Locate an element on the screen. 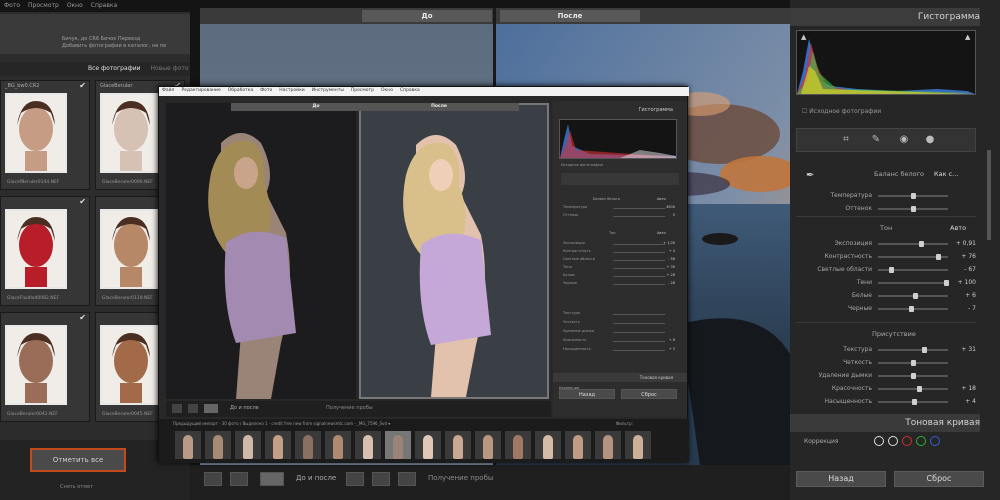  window-slider-value: + 3 is located at coordinates (672, 349).